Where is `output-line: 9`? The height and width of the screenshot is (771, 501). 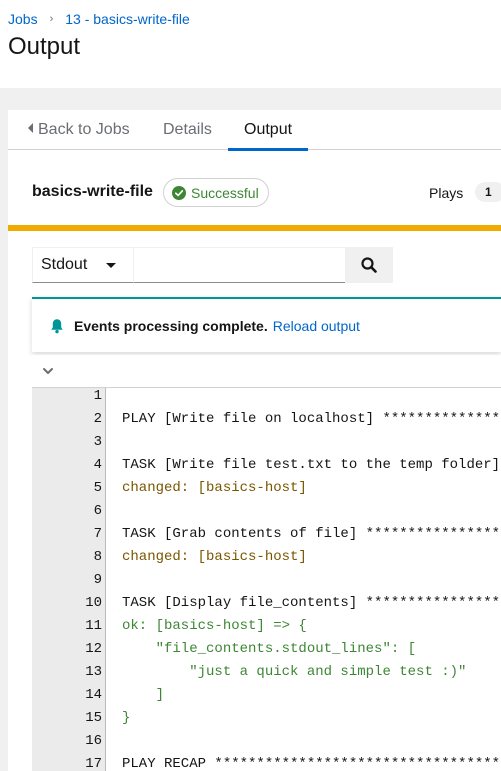 output-line: 9 is located at coordinates (266, 580).